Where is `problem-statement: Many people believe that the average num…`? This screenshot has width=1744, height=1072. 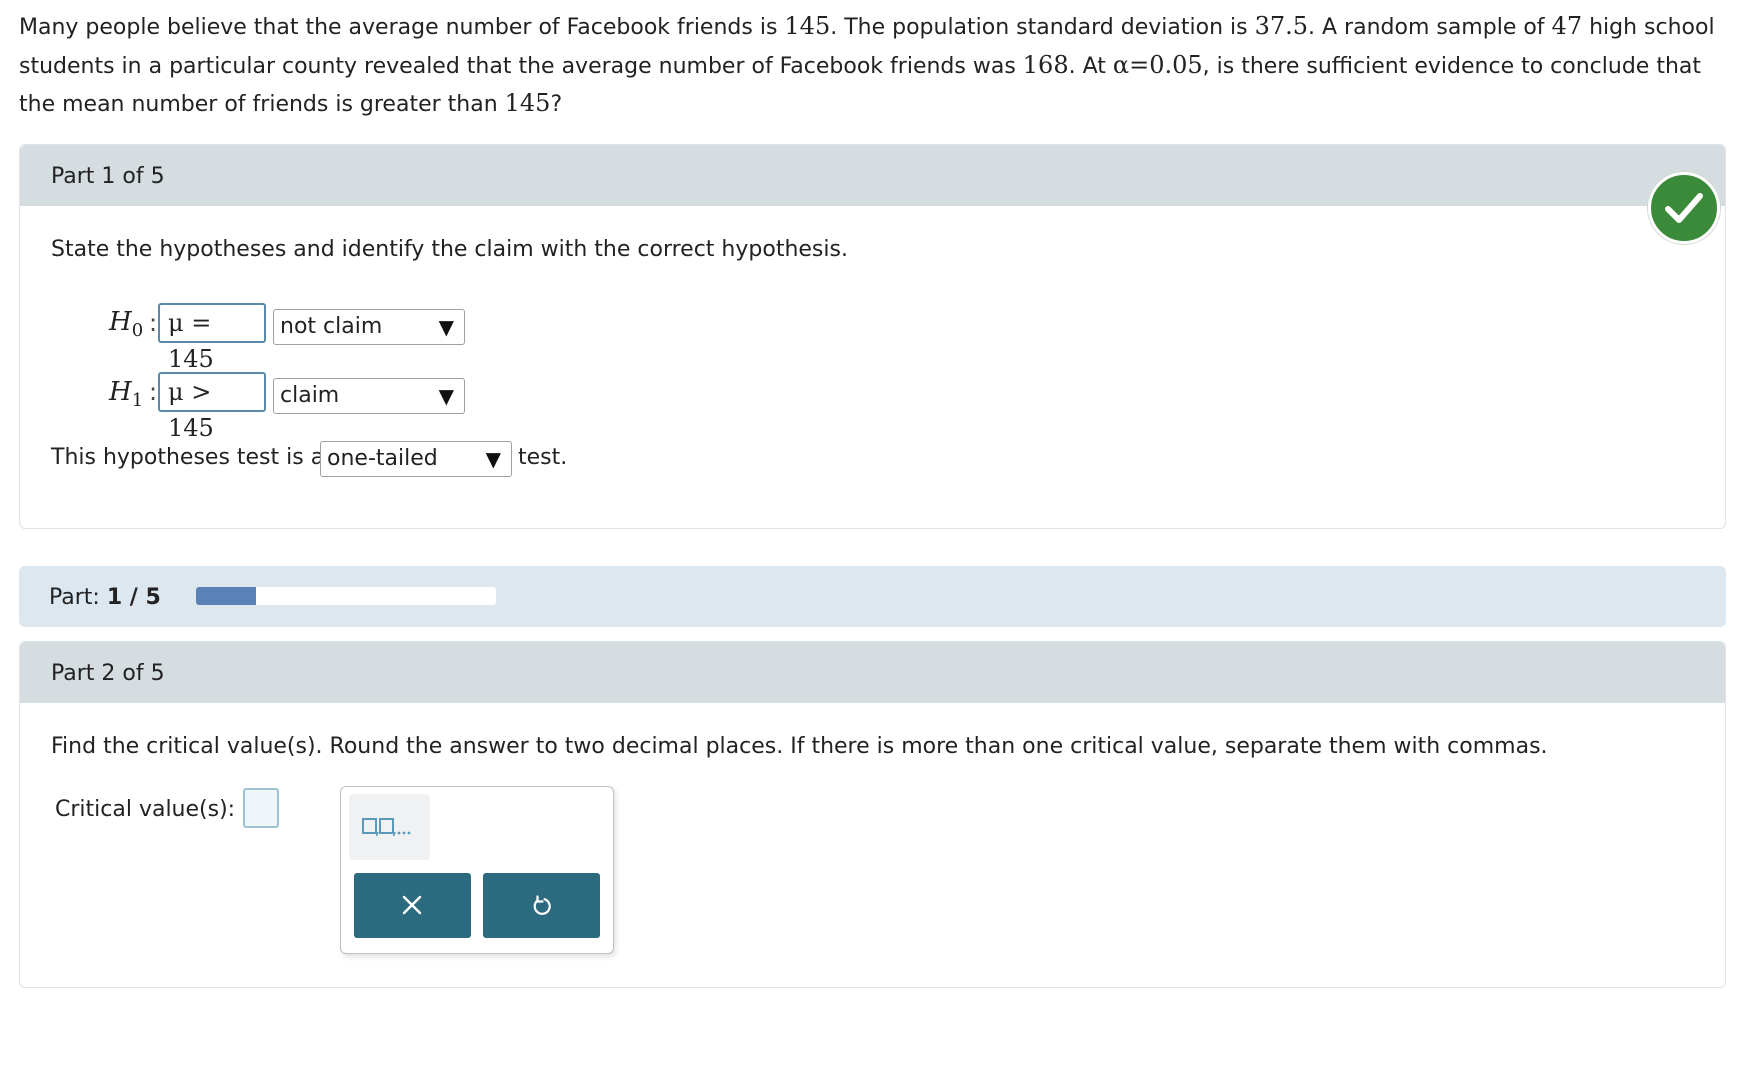 problem-statement: Many people believe that the average num… is located at coordinates (869, 66).